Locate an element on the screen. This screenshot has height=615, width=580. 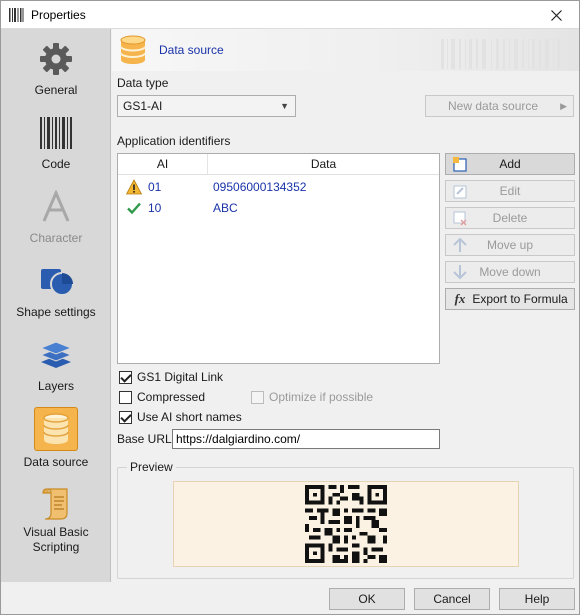
sidebar-item-character: Character is located at coordinates (56, 218).